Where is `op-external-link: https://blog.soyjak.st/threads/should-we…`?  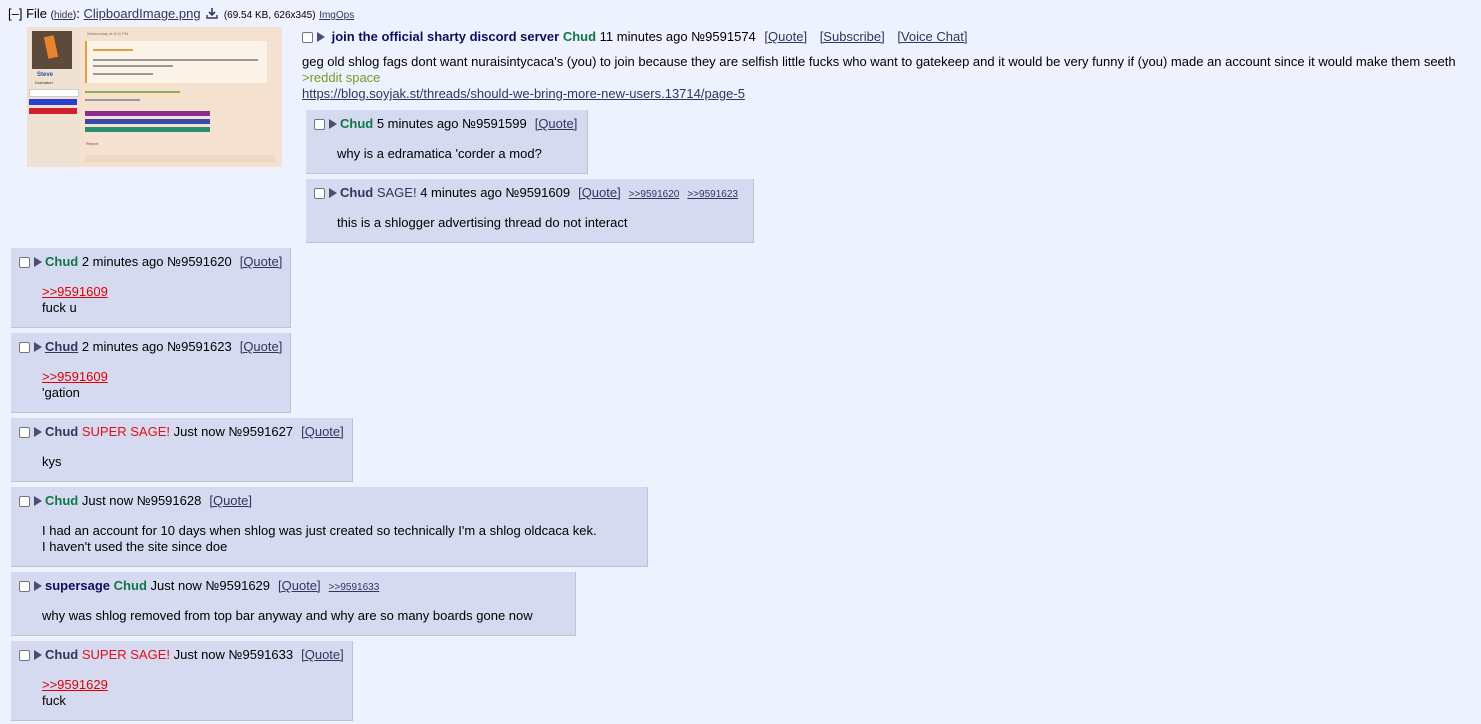 op-external-link: https://blog.soyjak.st/threads/should-we… is located at coordinates (523, 93).